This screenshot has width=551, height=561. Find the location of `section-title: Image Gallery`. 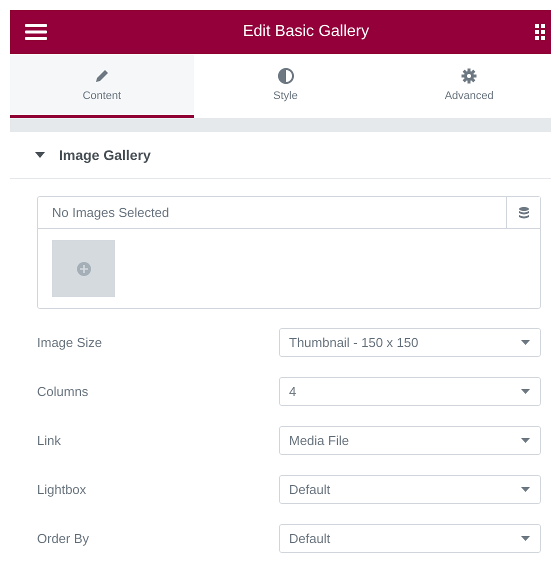

section-title: Image Gallery is located at coordinates (105, 155).